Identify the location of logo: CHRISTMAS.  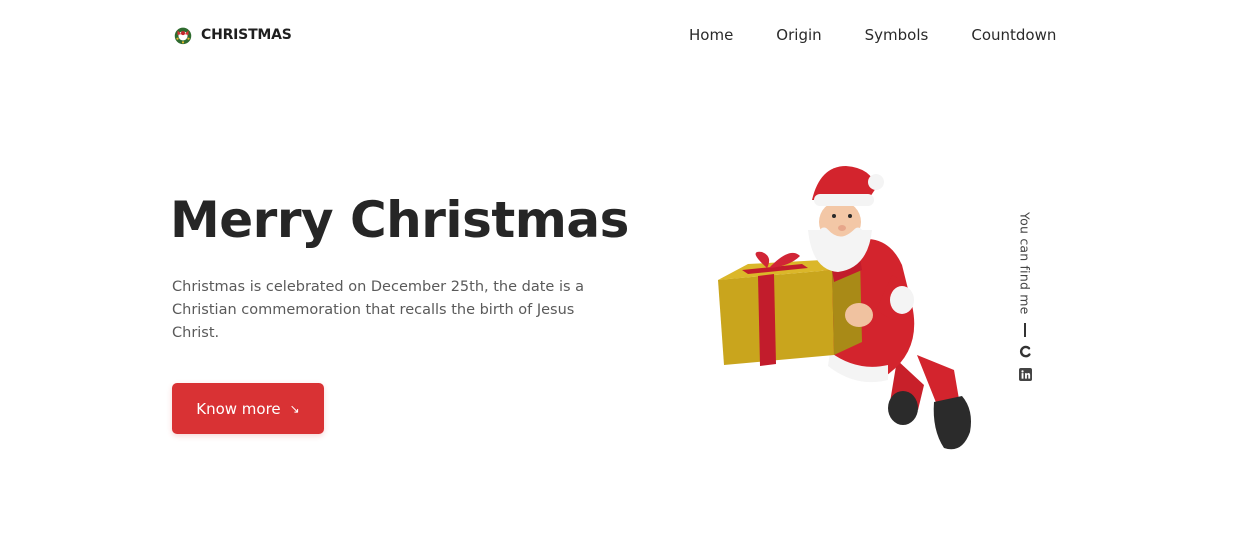
(232, 35).